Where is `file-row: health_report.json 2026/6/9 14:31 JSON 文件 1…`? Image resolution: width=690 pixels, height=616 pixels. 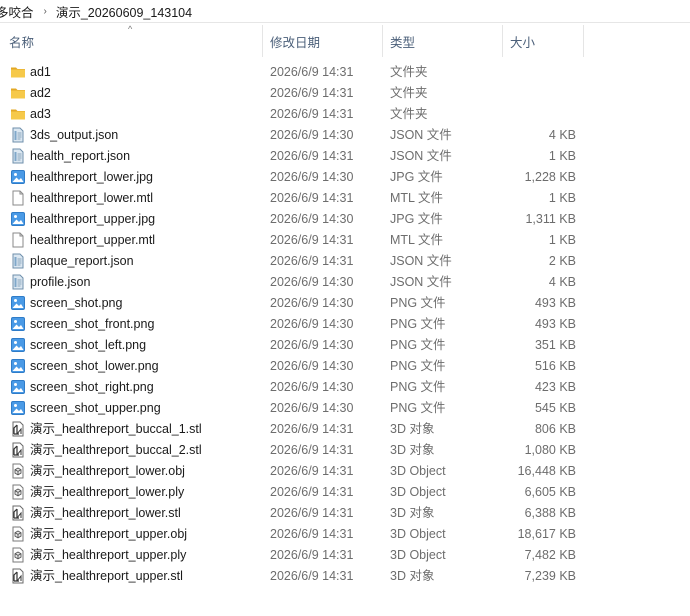 file-row: health_report.json 2026/6/9 14:31 JSON 文件 1… is located at coordinates (345, 156).